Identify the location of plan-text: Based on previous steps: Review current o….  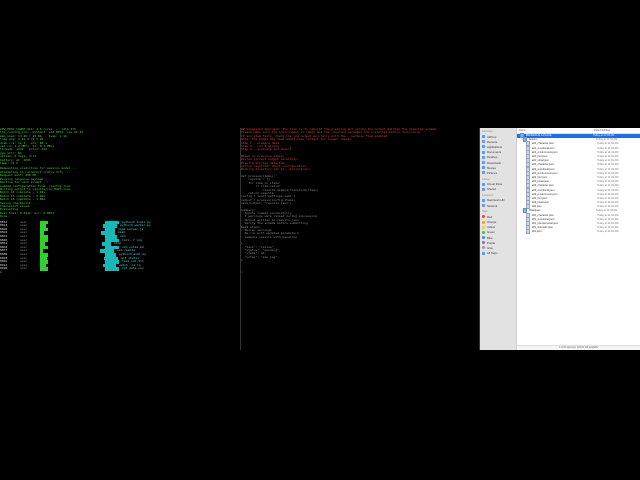
(360, 163).